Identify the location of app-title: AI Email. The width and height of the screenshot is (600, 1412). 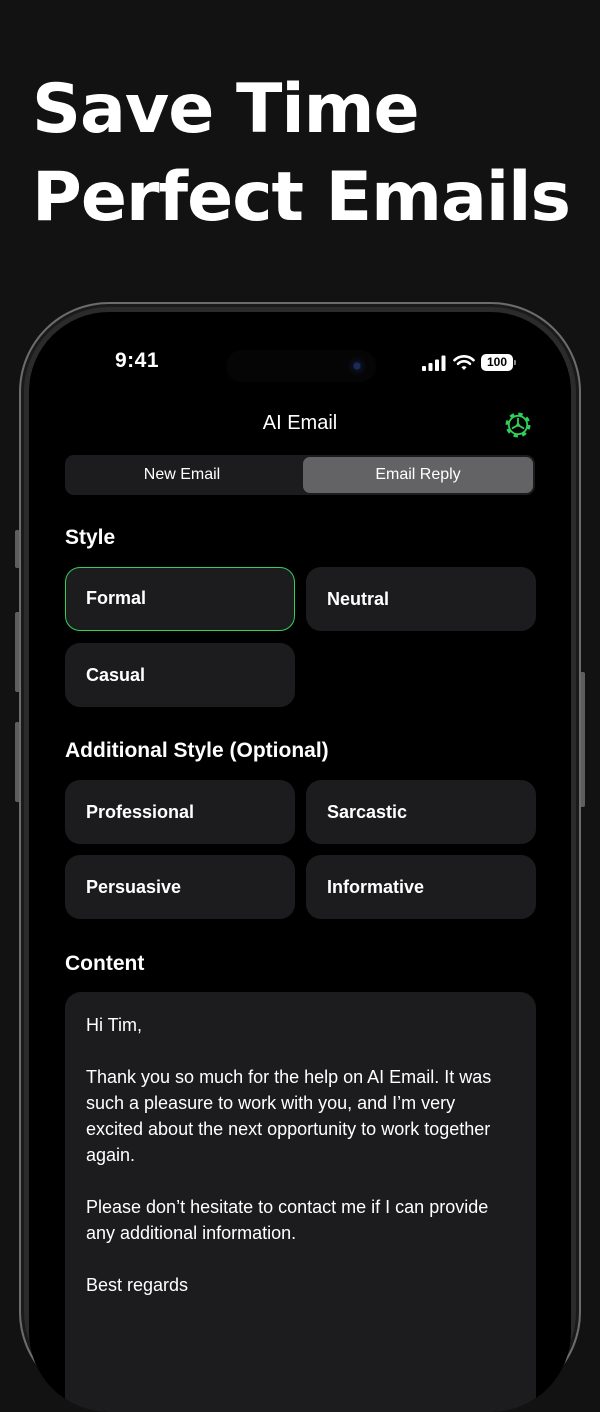
(300, 423).